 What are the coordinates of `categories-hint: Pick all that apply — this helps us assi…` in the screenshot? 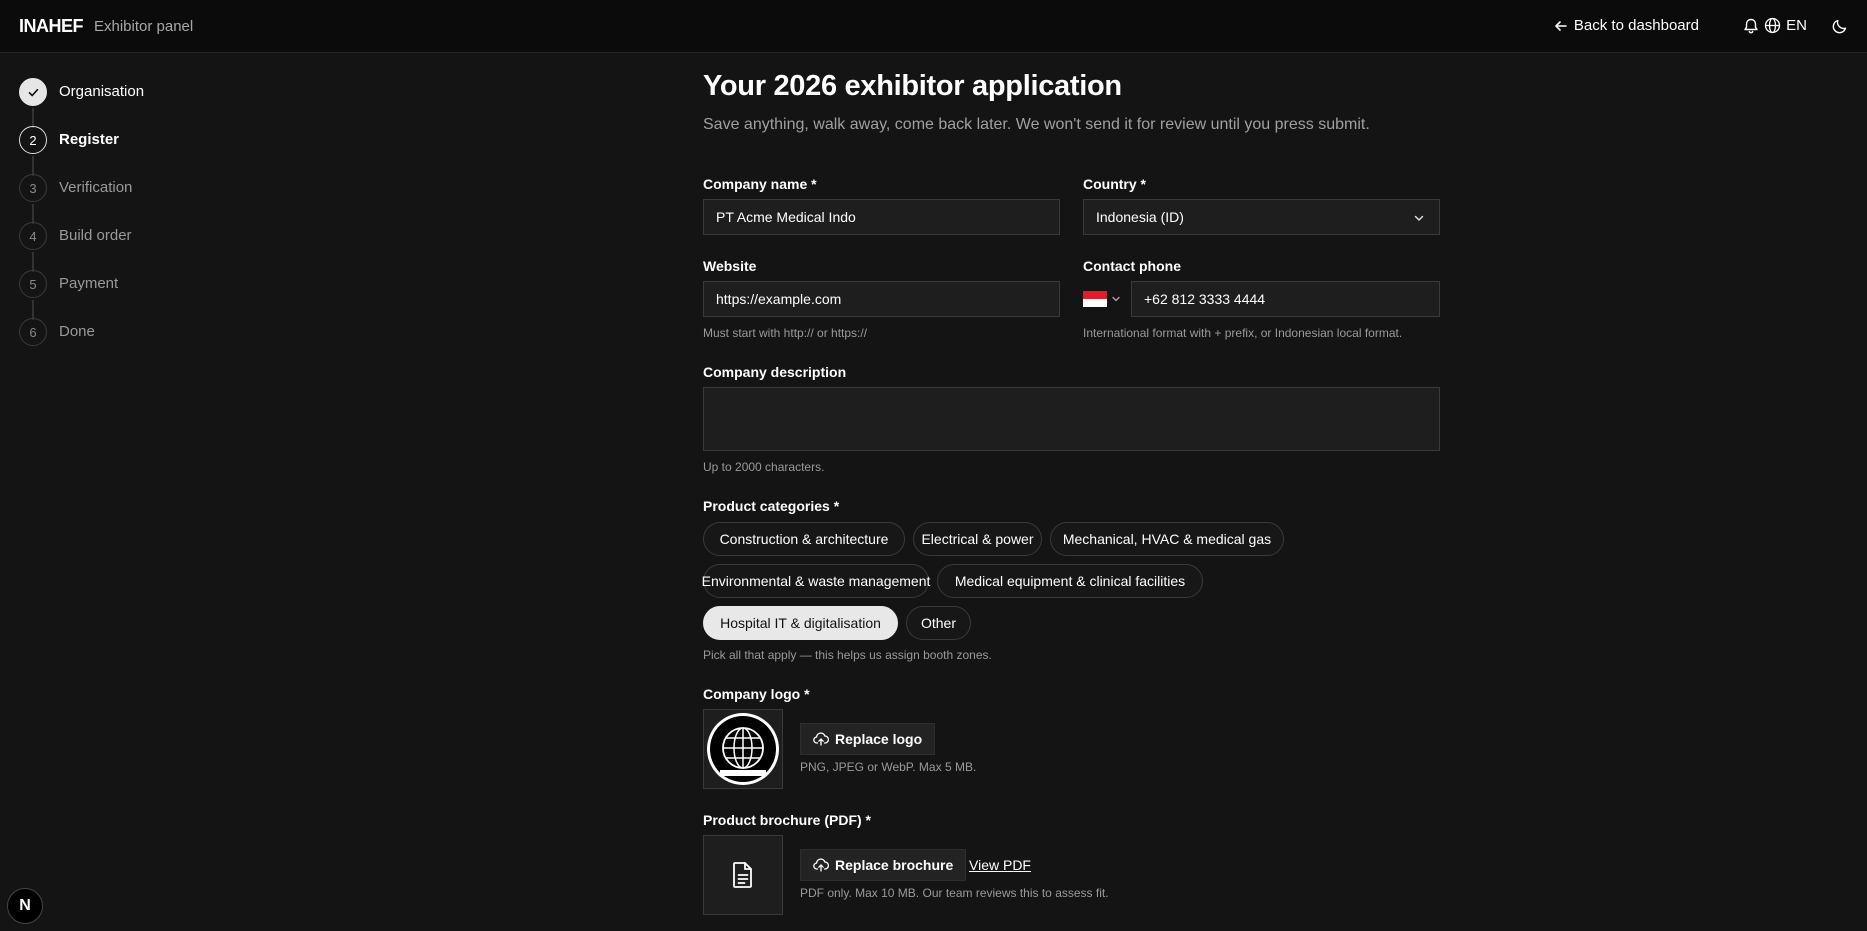 It's located at (847, 655).